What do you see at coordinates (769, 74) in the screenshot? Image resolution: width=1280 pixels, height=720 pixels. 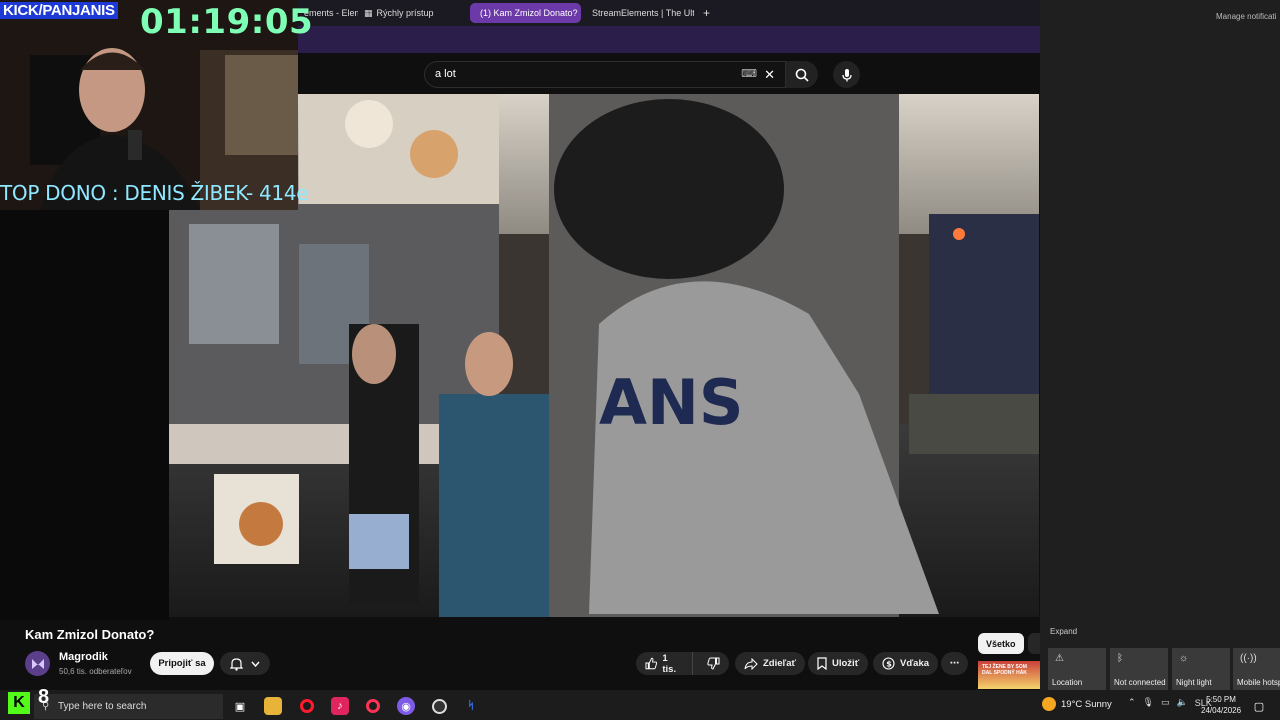 I see `clear-search-icon: ✕` at bounding box center [769, 74].